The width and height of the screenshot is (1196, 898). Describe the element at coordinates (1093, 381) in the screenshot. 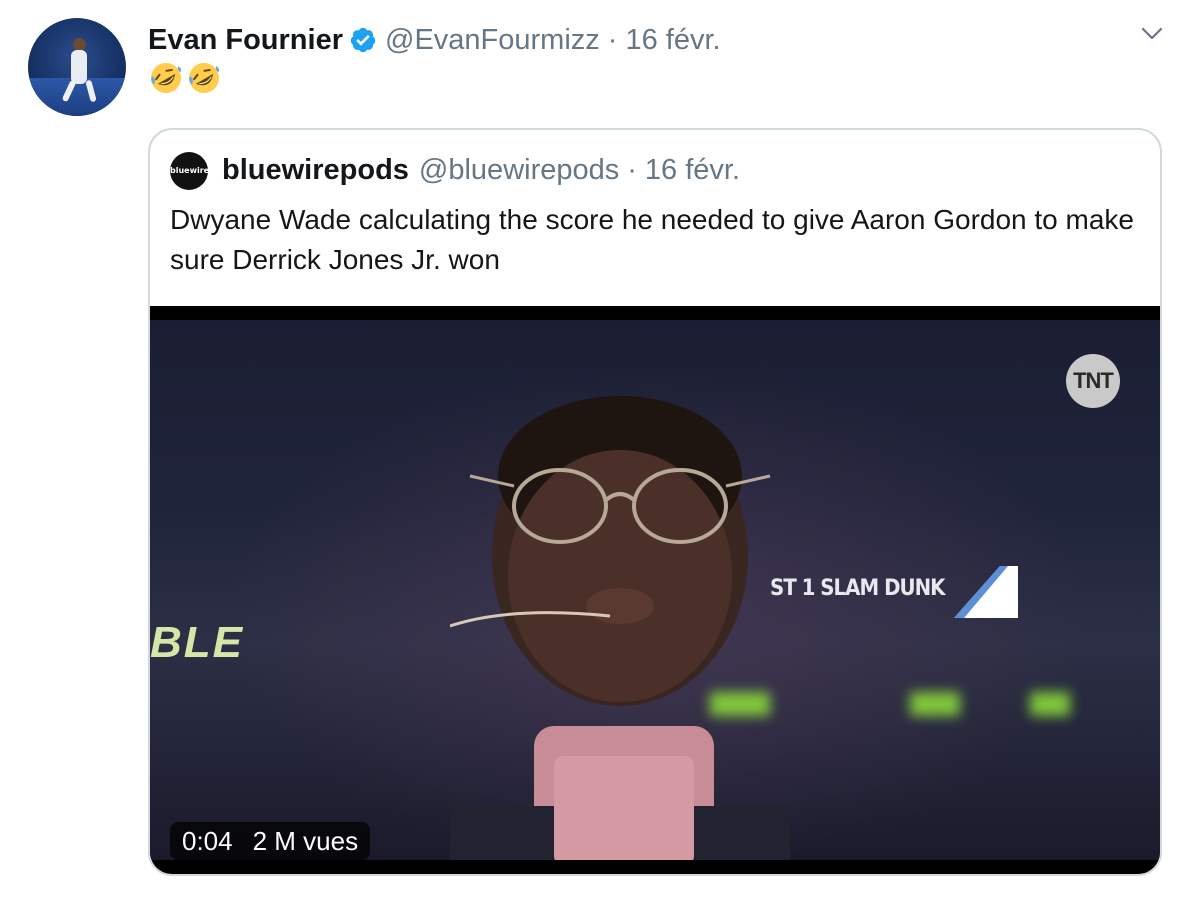

I see `tnt-watermark: TNT` at that location.